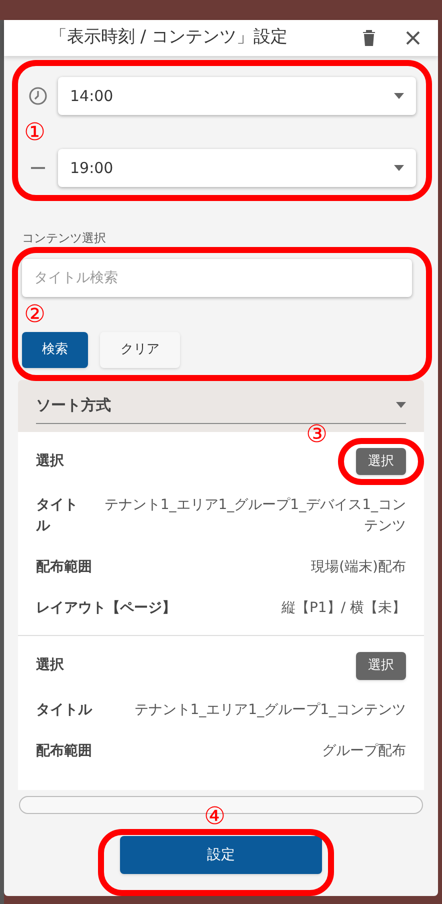 The width and height of the screenshot is (442, 904). Describe the element at coordinates (270, 710) in the screenshot. I see `row-value: テナント1_エリア1_グループ1_コンテンツ` at that location.